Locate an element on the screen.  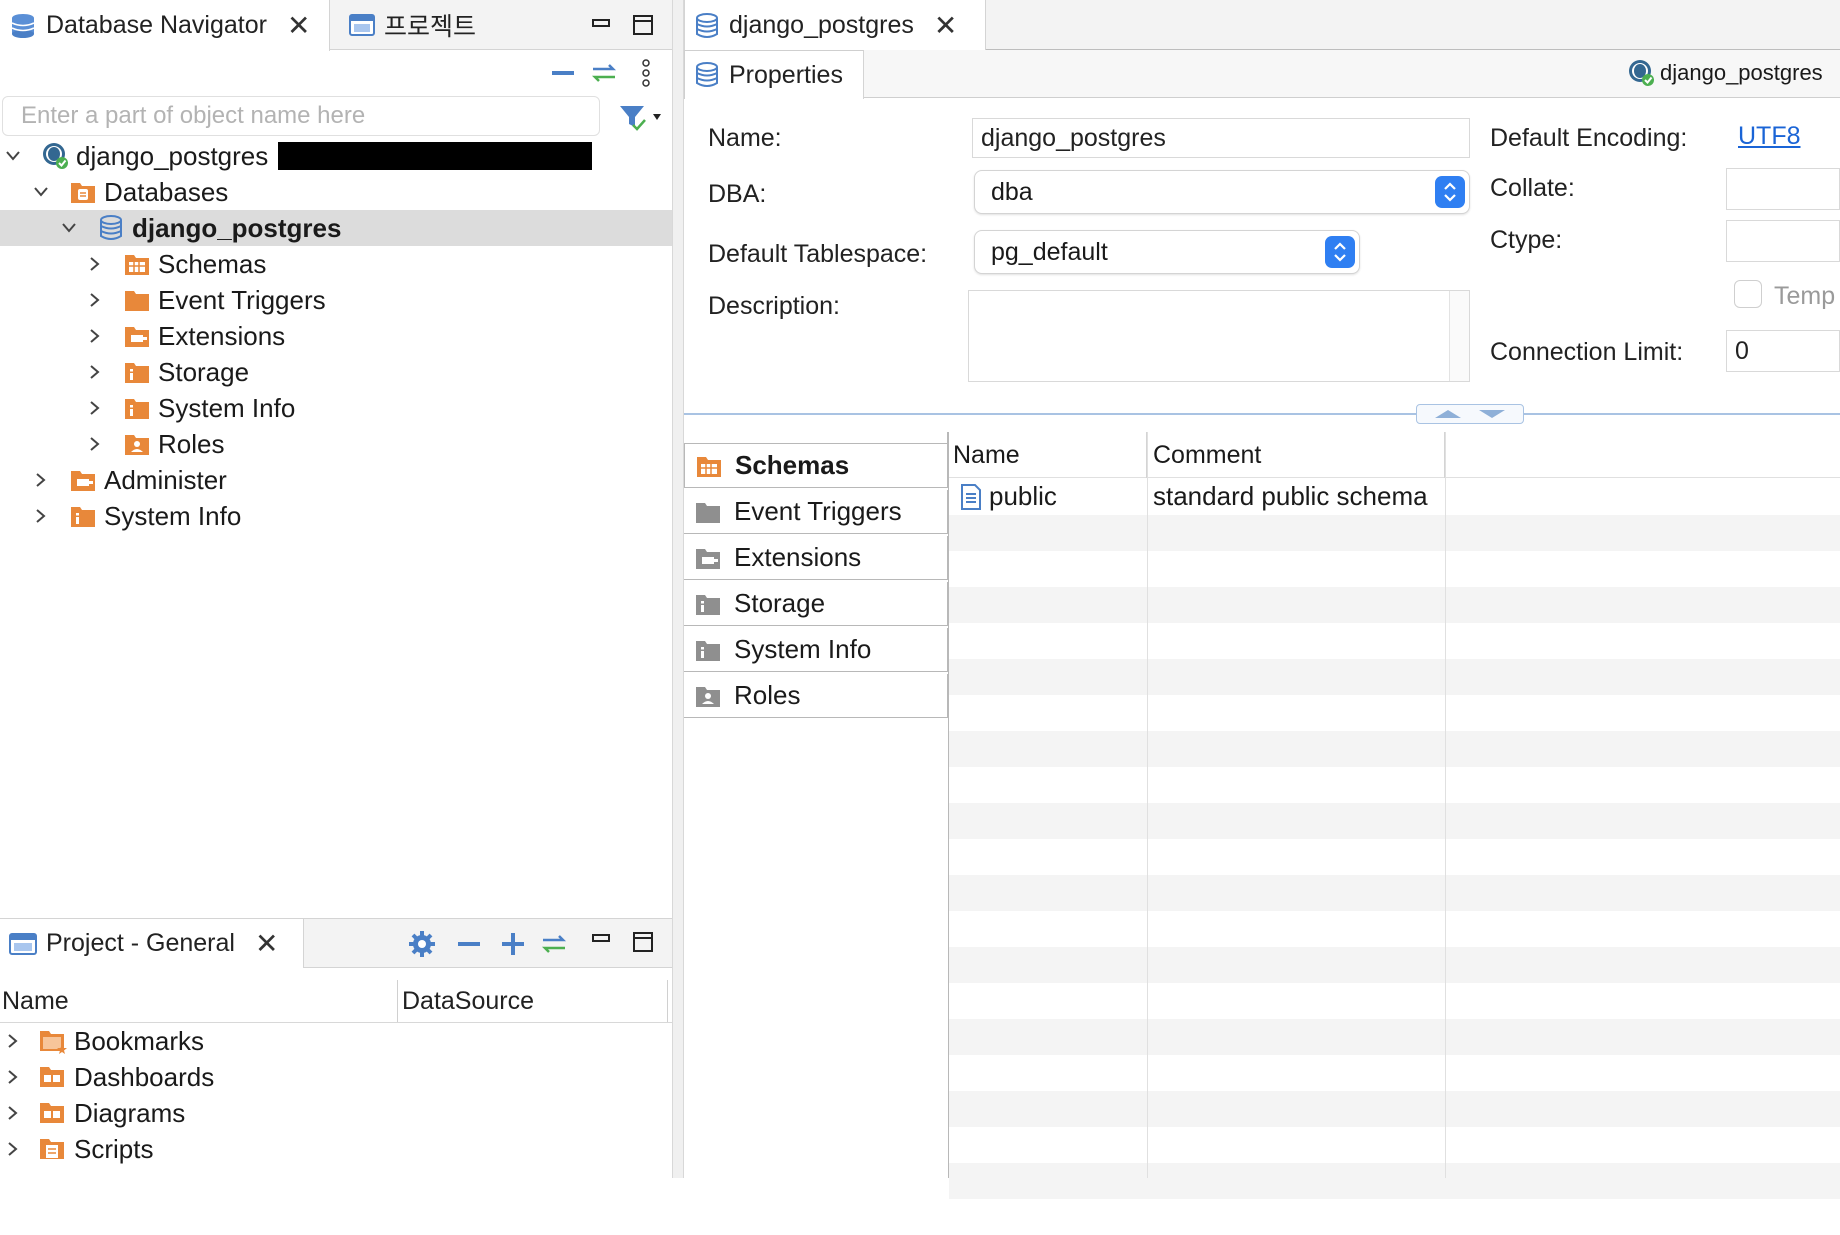
expand-all-icon is located at coordinates (513, 944).